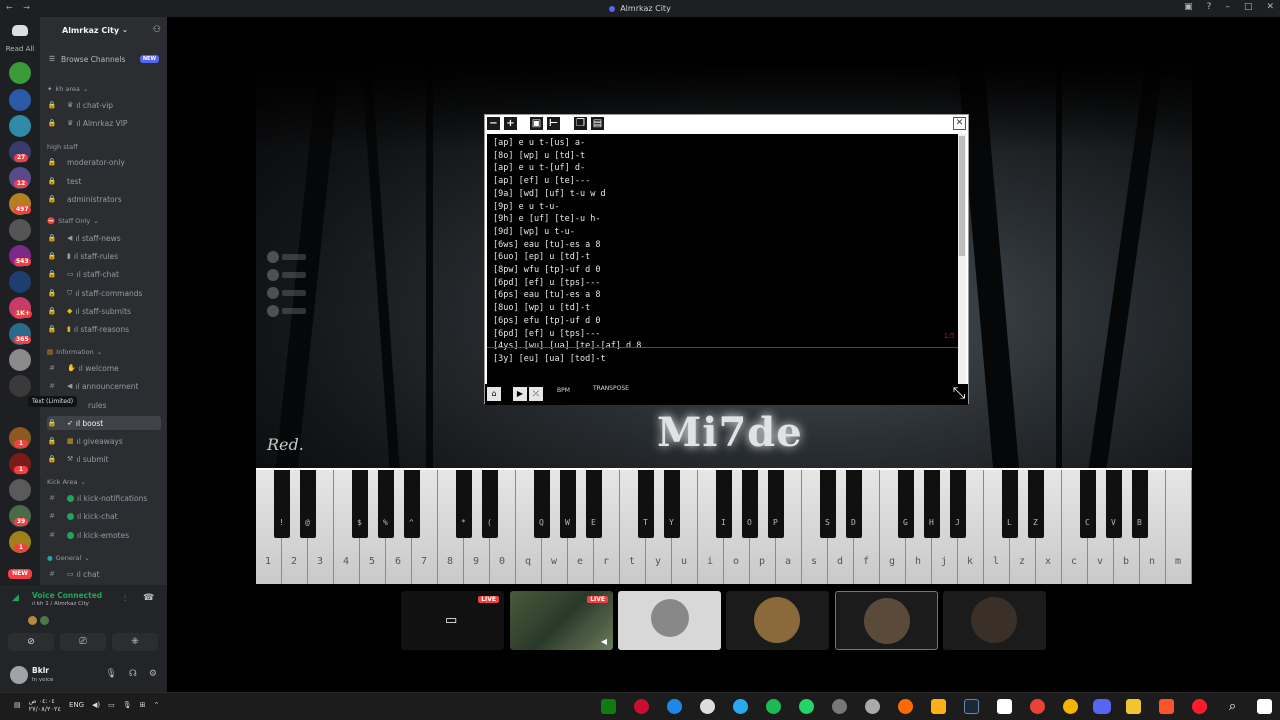  Describe the element at coordinates (1188, 7) in the screenshot. I see `inbox-icon: ▣` at that location.